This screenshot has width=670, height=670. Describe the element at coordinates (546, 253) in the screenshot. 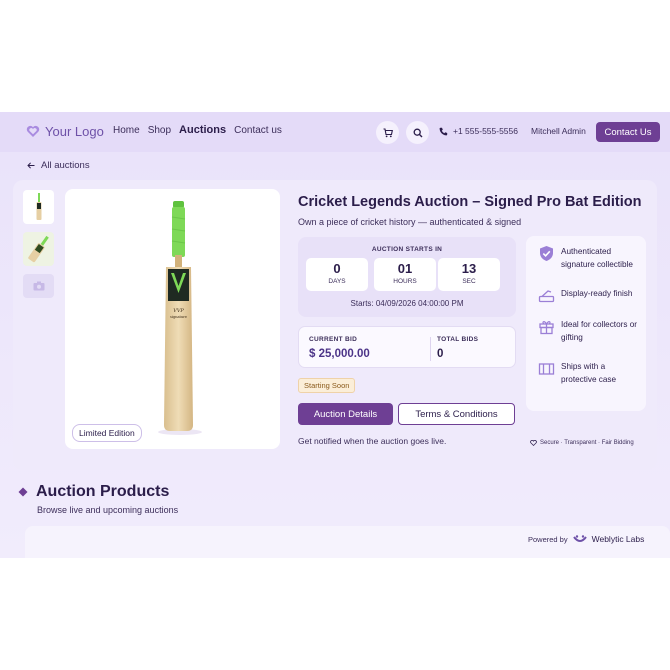

I see `shield-check-icon` at that location.